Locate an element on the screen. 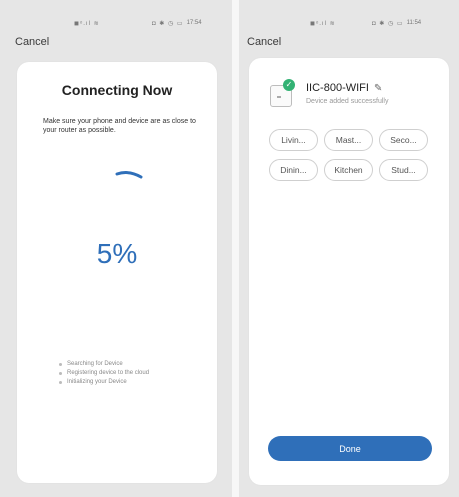  status-bar-right: ◘ ✱ ◷ ▭ 11:54 is located at coordinates (396, 23).